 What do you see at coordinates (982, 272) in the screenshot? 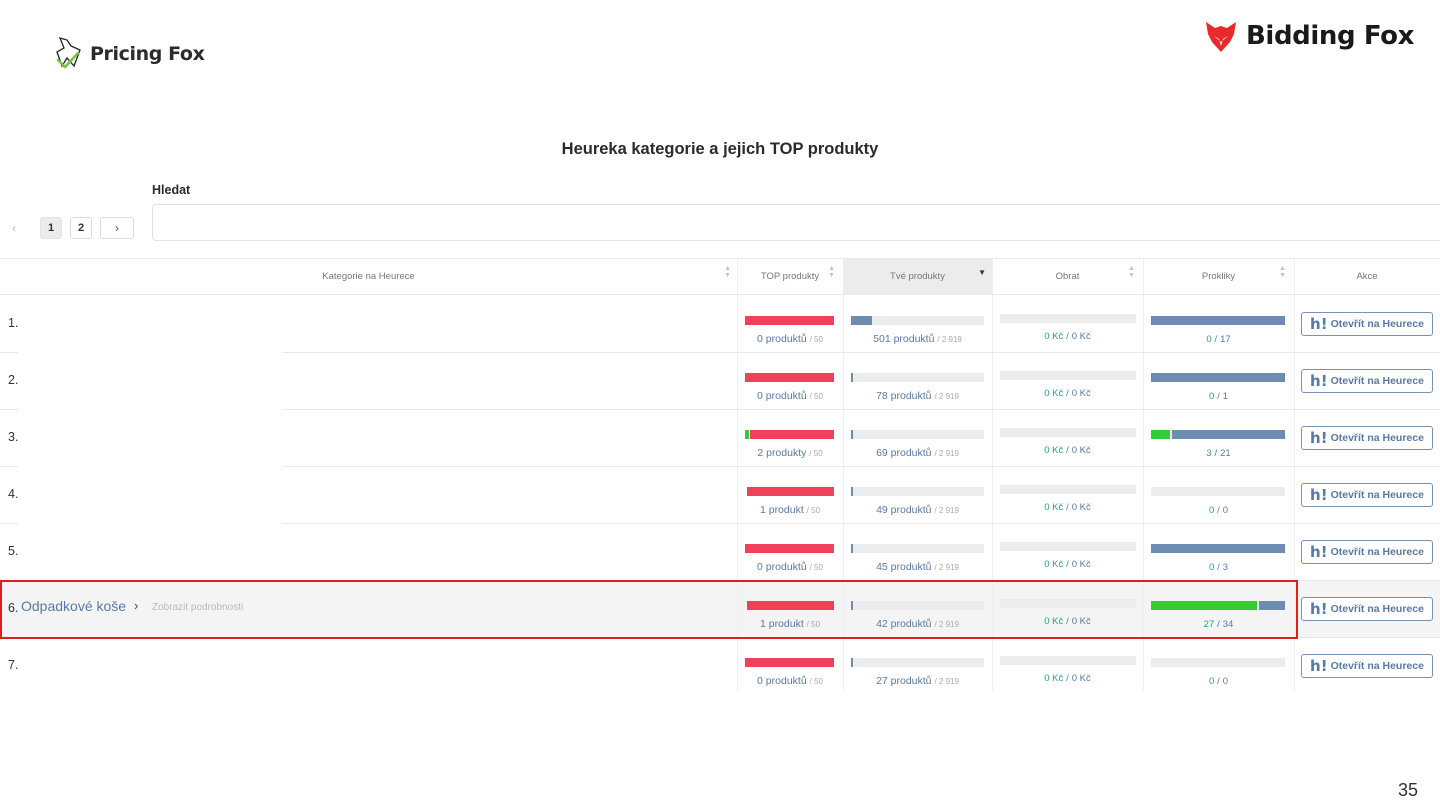
I see `sort-desc-icon: ▼` at bounding box center [982, 272].